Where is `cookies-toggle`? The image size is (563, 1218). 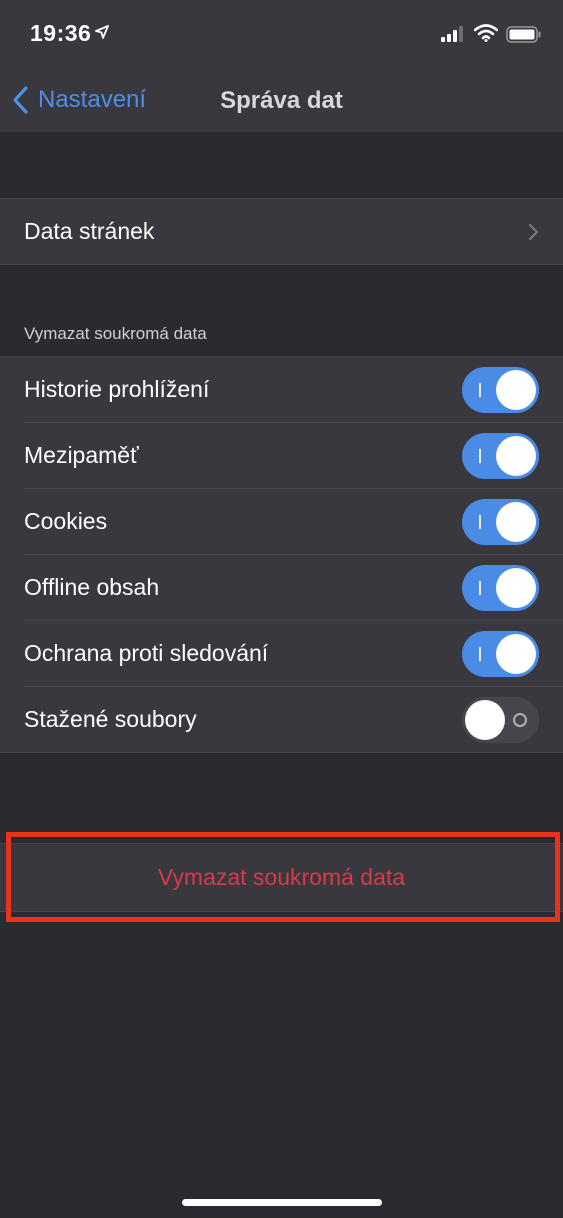
cookies-toggle is located at coordinates (500, 522).